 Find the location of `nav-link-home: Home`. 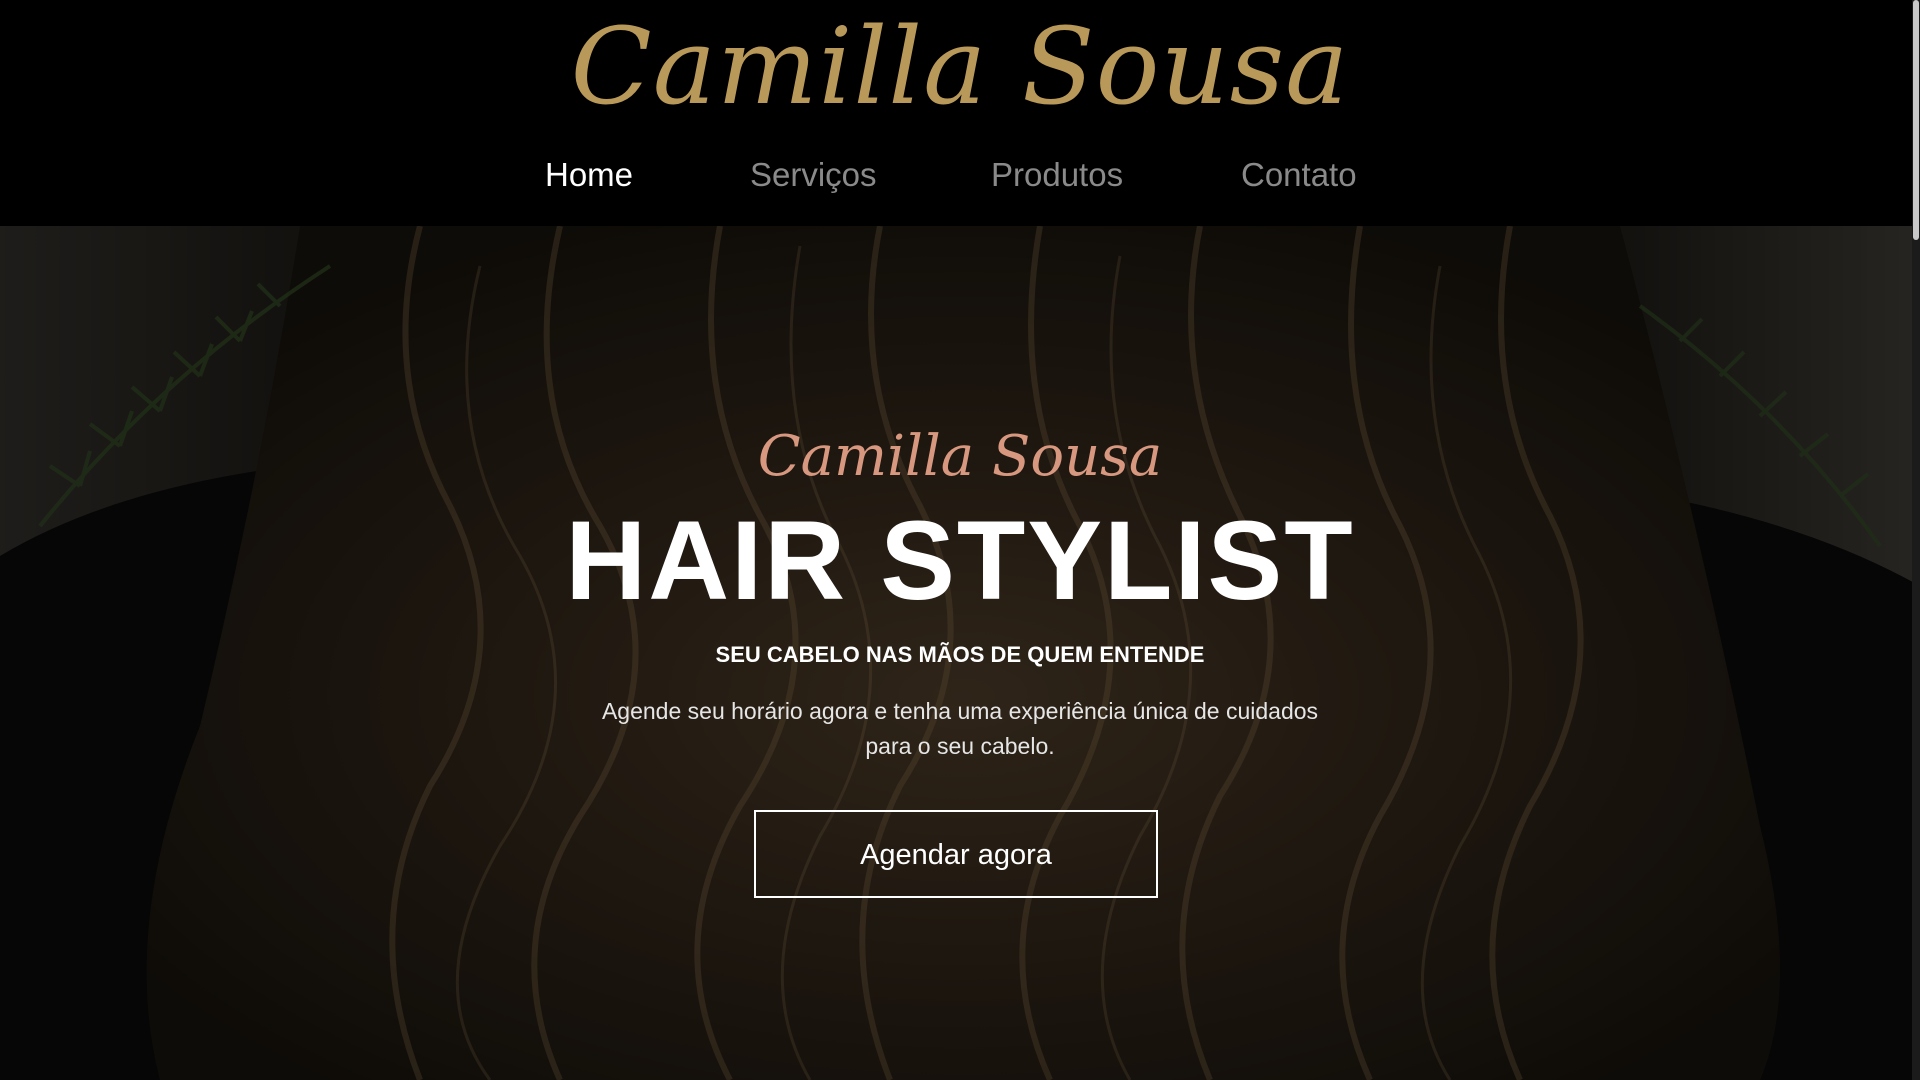

nav-link-home: Home is located at coordinates (589, 175).